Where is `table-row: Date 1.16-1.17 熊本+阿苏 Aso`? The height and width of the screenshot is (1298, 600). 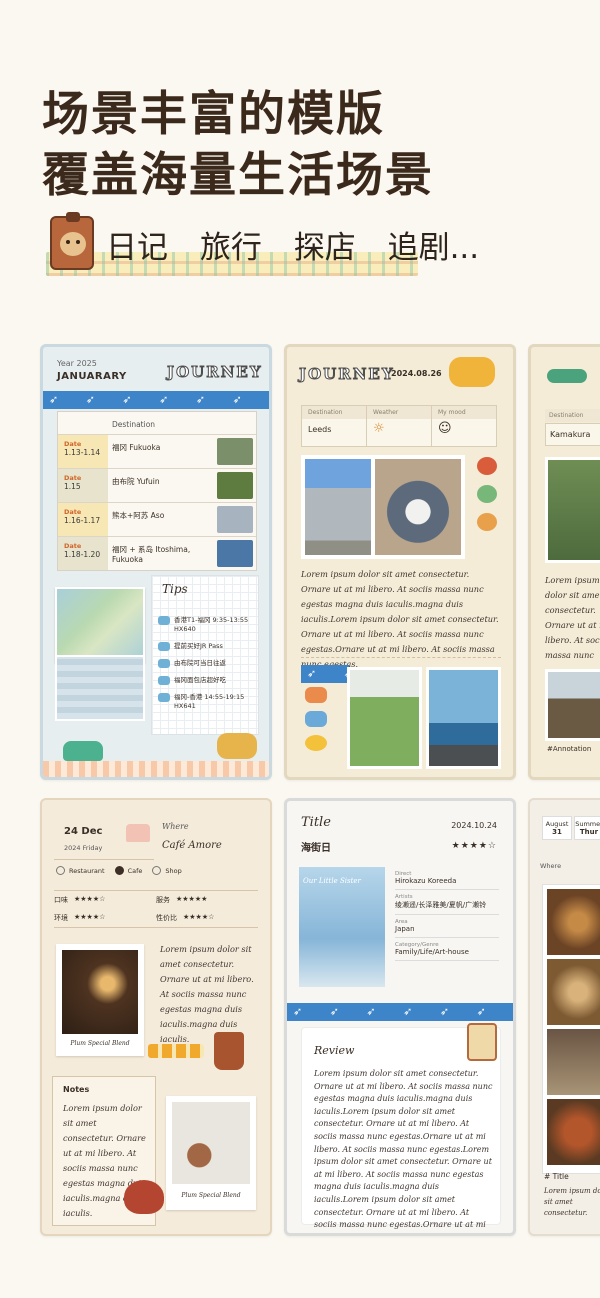
table-row: Date 1.16-1.17 熊本+阿苏 Aso is located at coordinates (157, 519).